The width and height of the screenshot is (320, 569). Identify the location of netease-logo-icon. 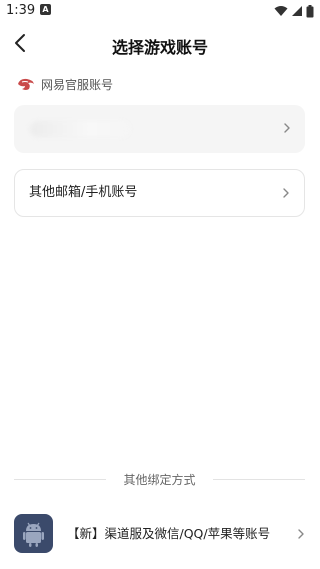
(26, 84).